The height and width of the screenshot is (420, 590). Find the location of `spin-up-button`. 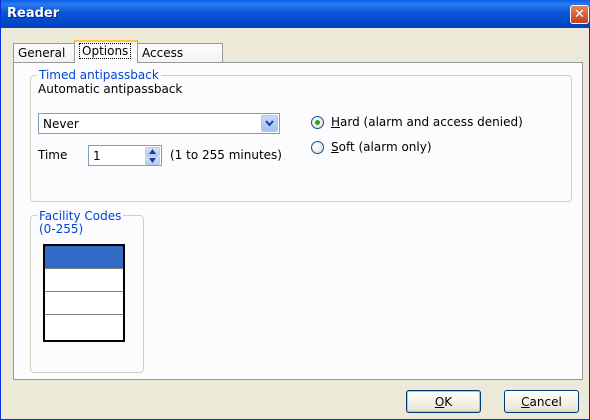

spin-up-button is located at coordinates (152, 151).